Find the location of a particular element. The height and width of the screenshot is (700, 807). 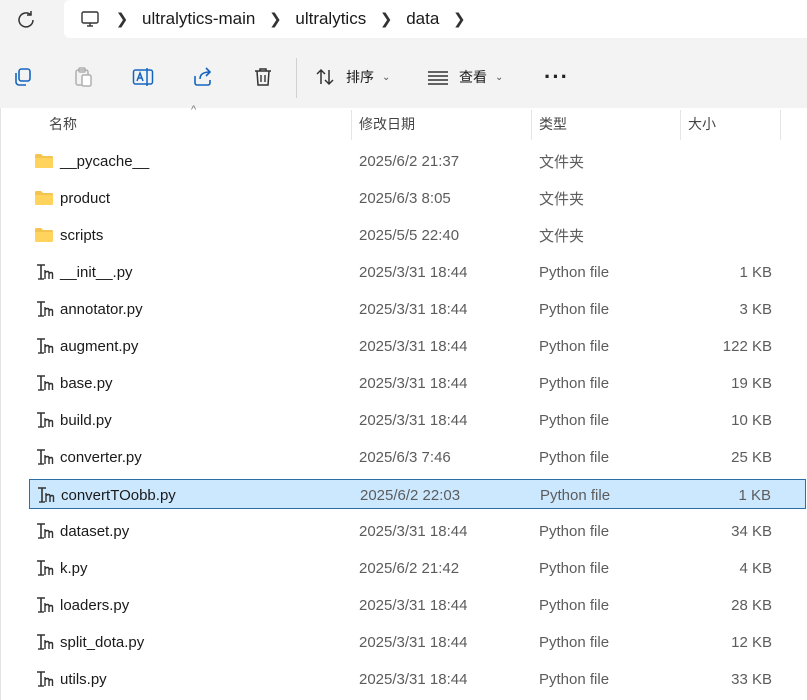

sort-button: 排序 ⌄ is located at coordinates (352, 77).